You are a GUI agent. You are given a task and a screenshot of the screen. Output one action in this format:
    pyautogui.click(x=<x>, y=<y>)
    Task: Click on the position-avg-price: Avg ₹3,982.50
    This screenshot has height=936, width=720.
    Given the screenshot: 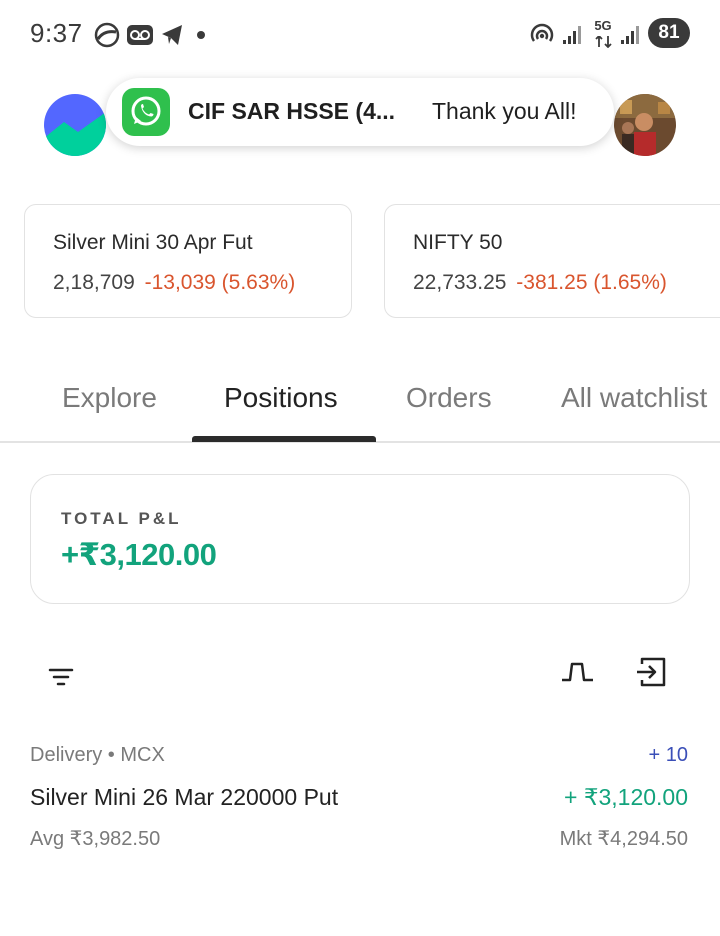 What is the action you would take?
    pyautogui.click(x=95, y=839)
    